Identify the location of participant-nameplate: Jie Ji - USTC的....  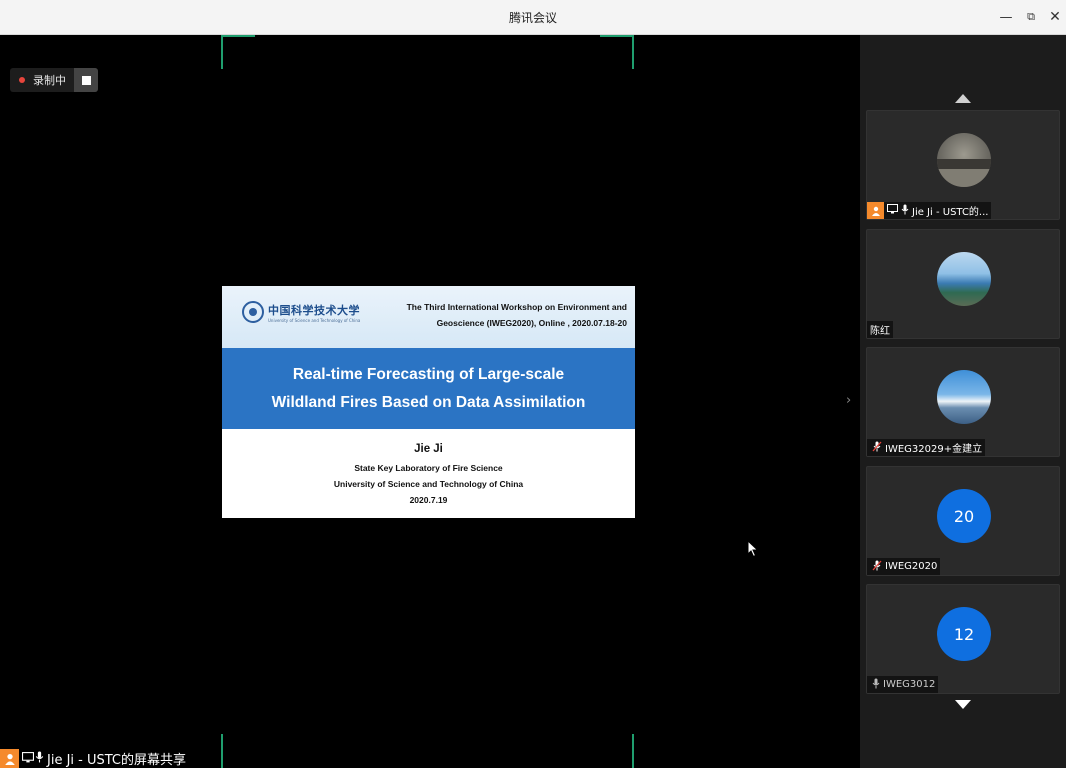
(929, 210).